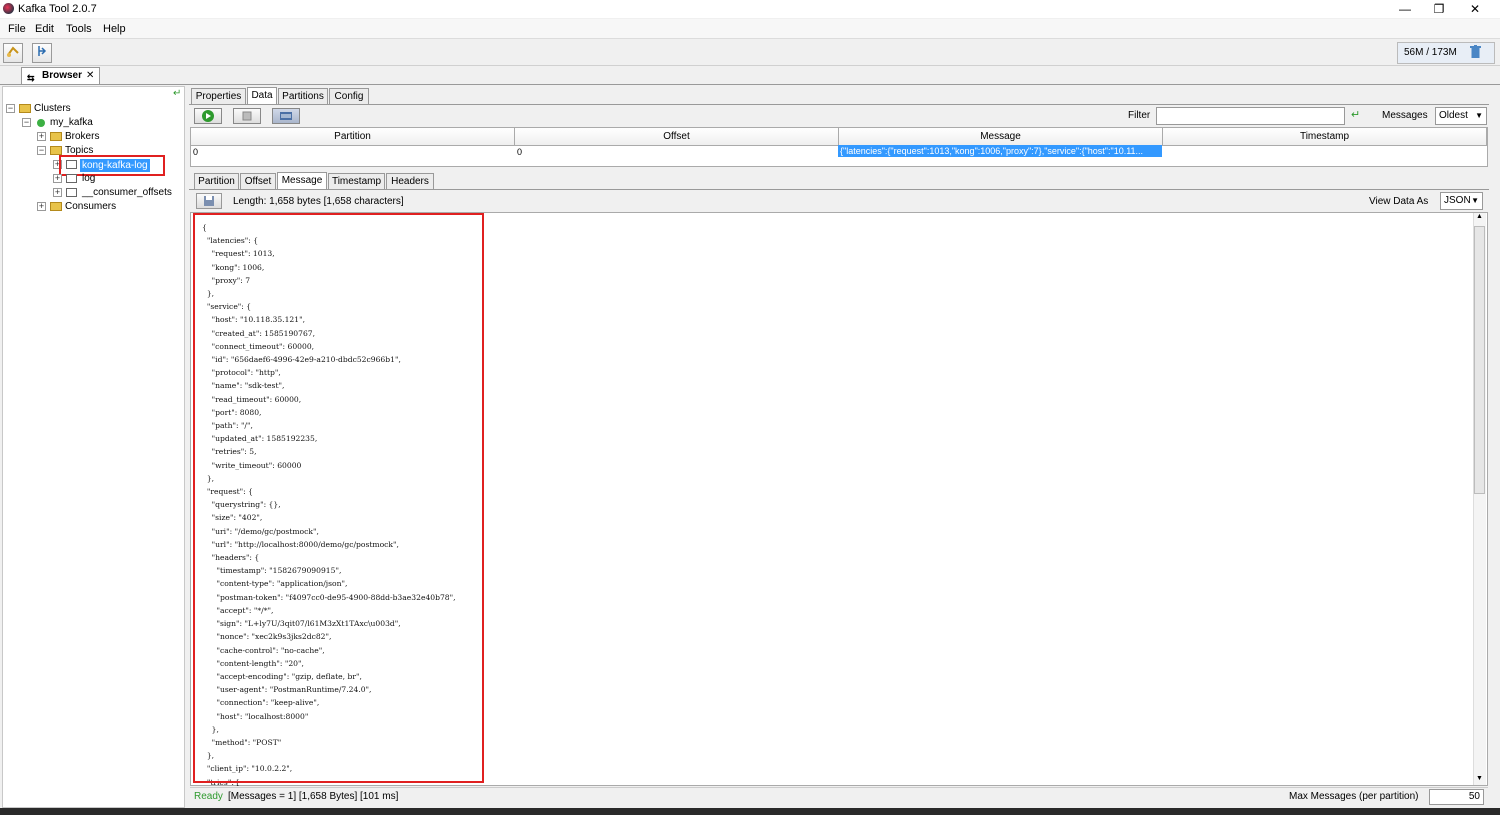 The image size is (1500, 815). Describe the element at coordinates (90, 76) in the screenshot. I see `close-tab-icon: ✕` at that location.